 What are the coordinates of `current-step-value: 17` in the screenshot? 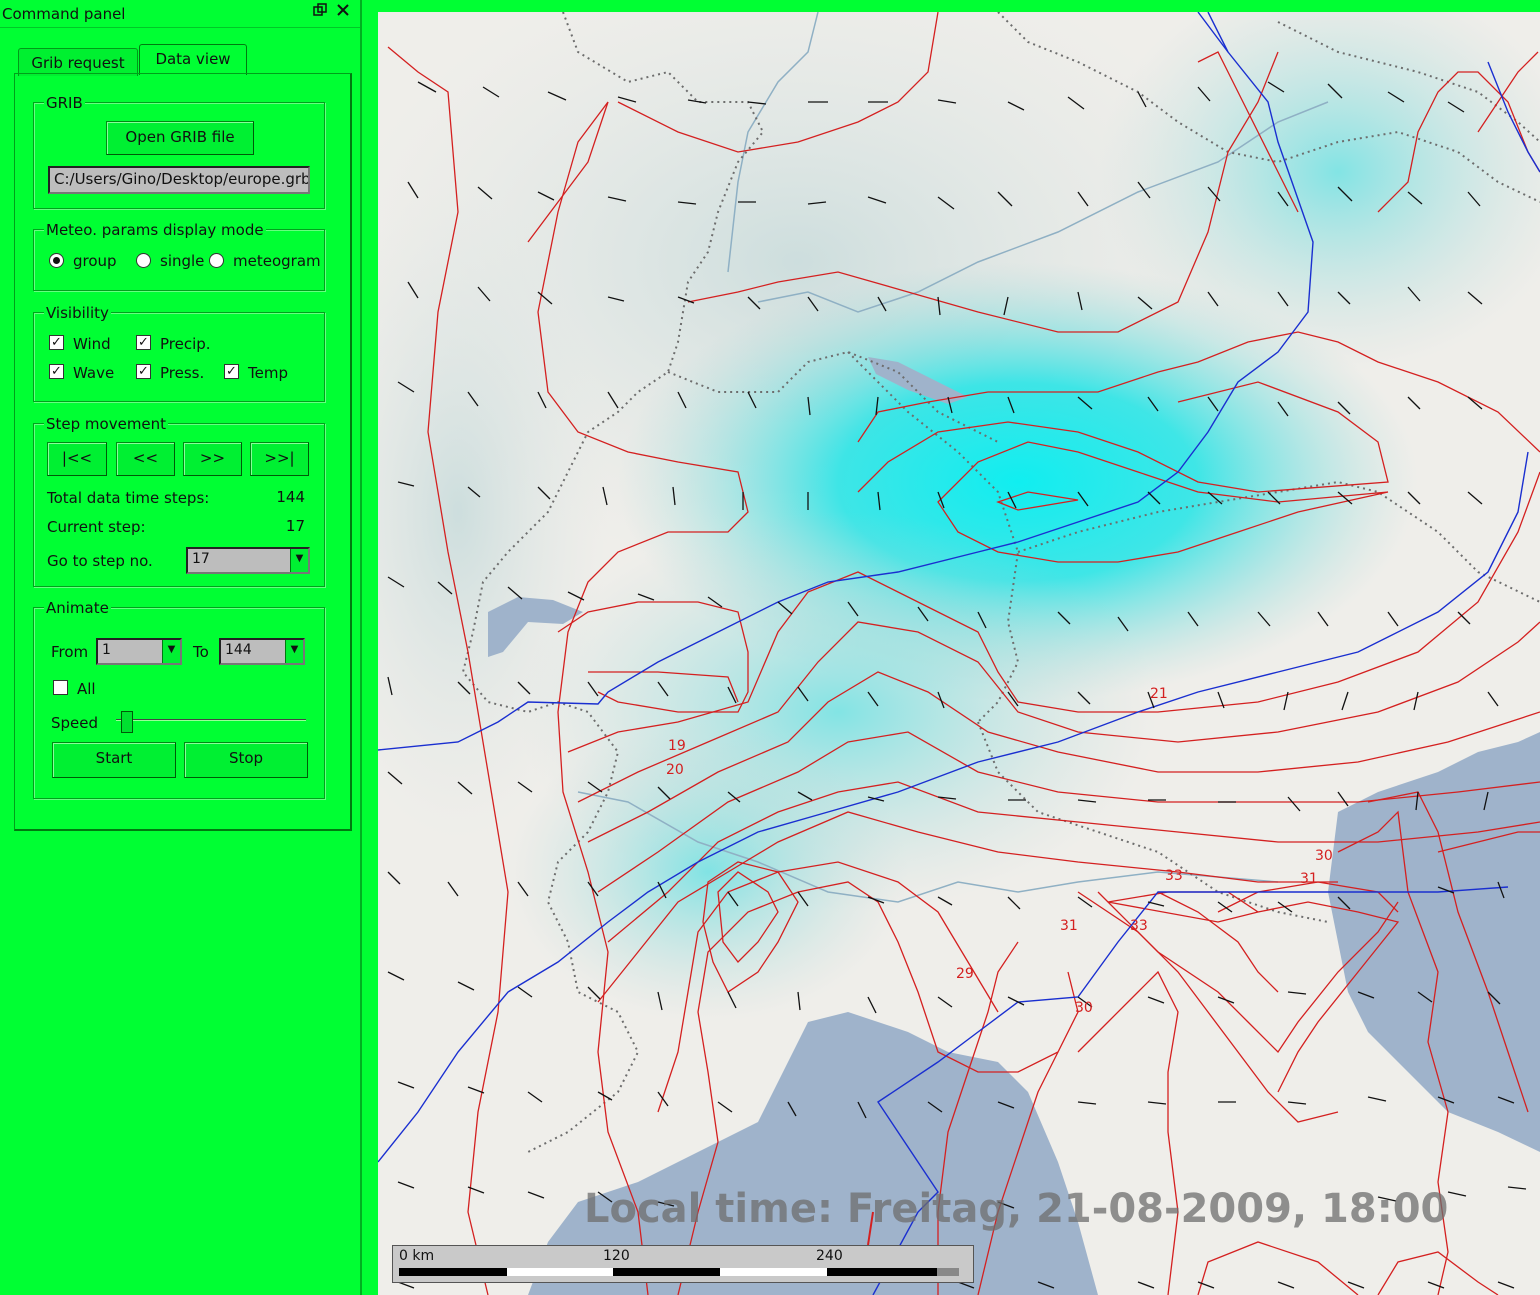 It's located at (295, 526).